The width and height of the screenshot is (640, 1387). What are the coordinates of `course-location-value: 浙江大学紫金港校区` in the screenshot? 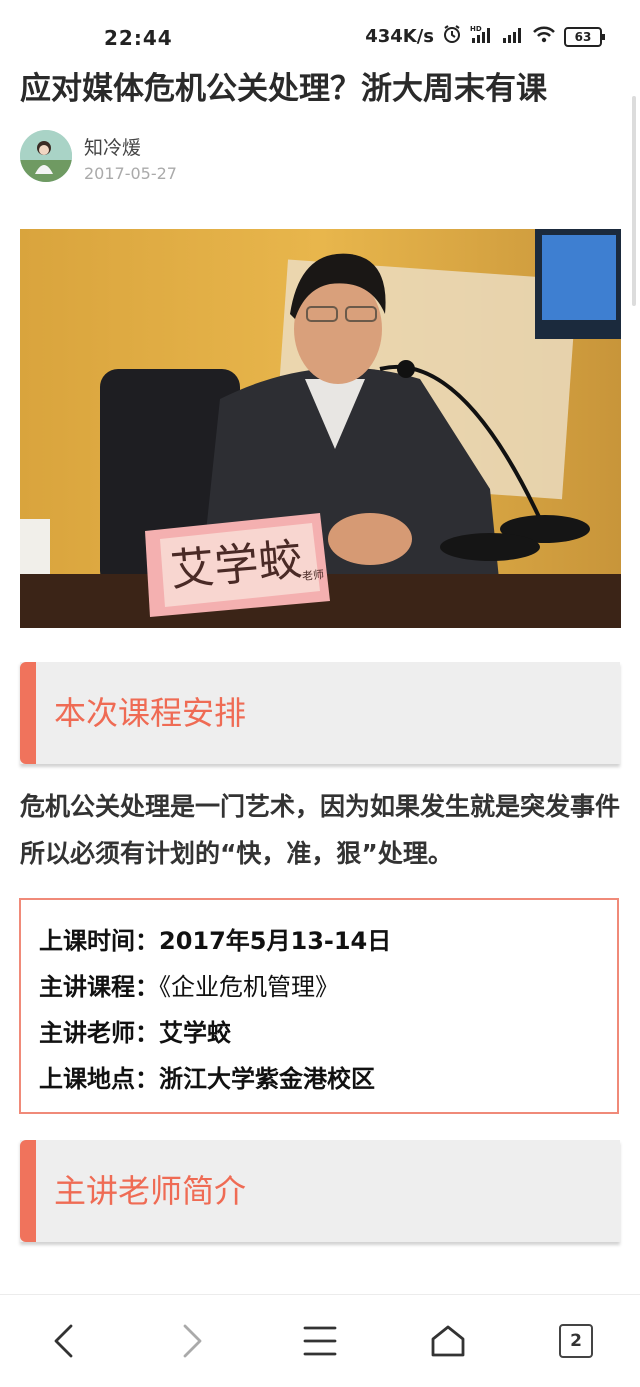 It's located at (267, 1079).